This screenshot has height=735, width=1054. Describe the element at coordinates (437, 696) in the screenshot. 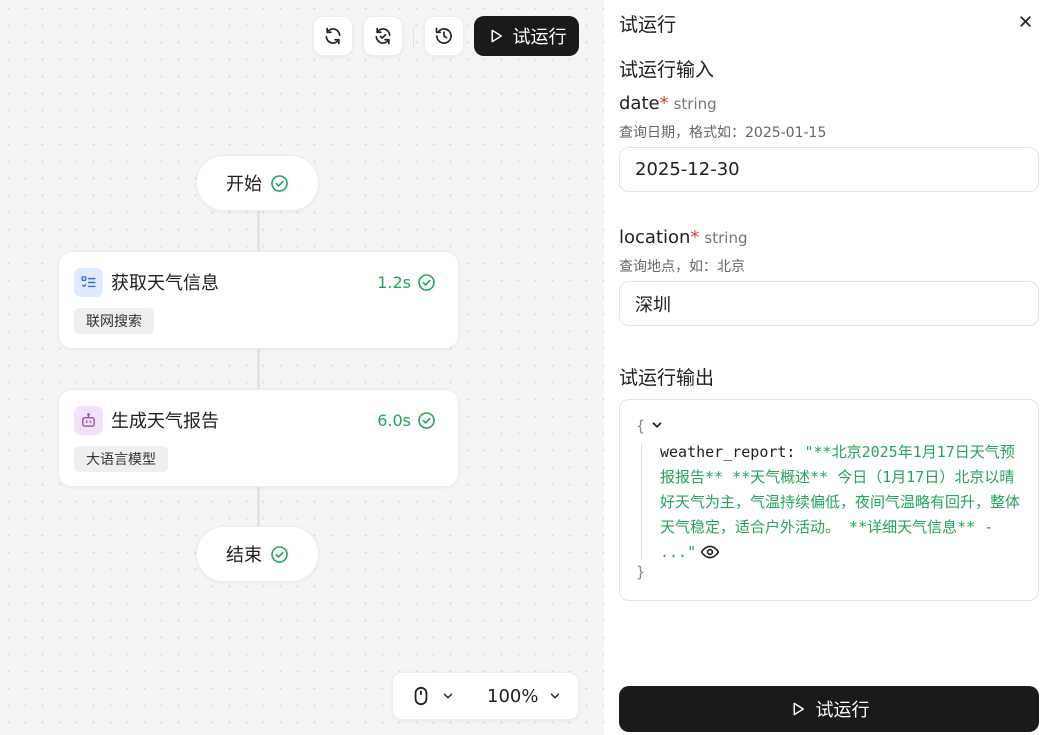

I see `interaction-mode-dropdown` at that location.